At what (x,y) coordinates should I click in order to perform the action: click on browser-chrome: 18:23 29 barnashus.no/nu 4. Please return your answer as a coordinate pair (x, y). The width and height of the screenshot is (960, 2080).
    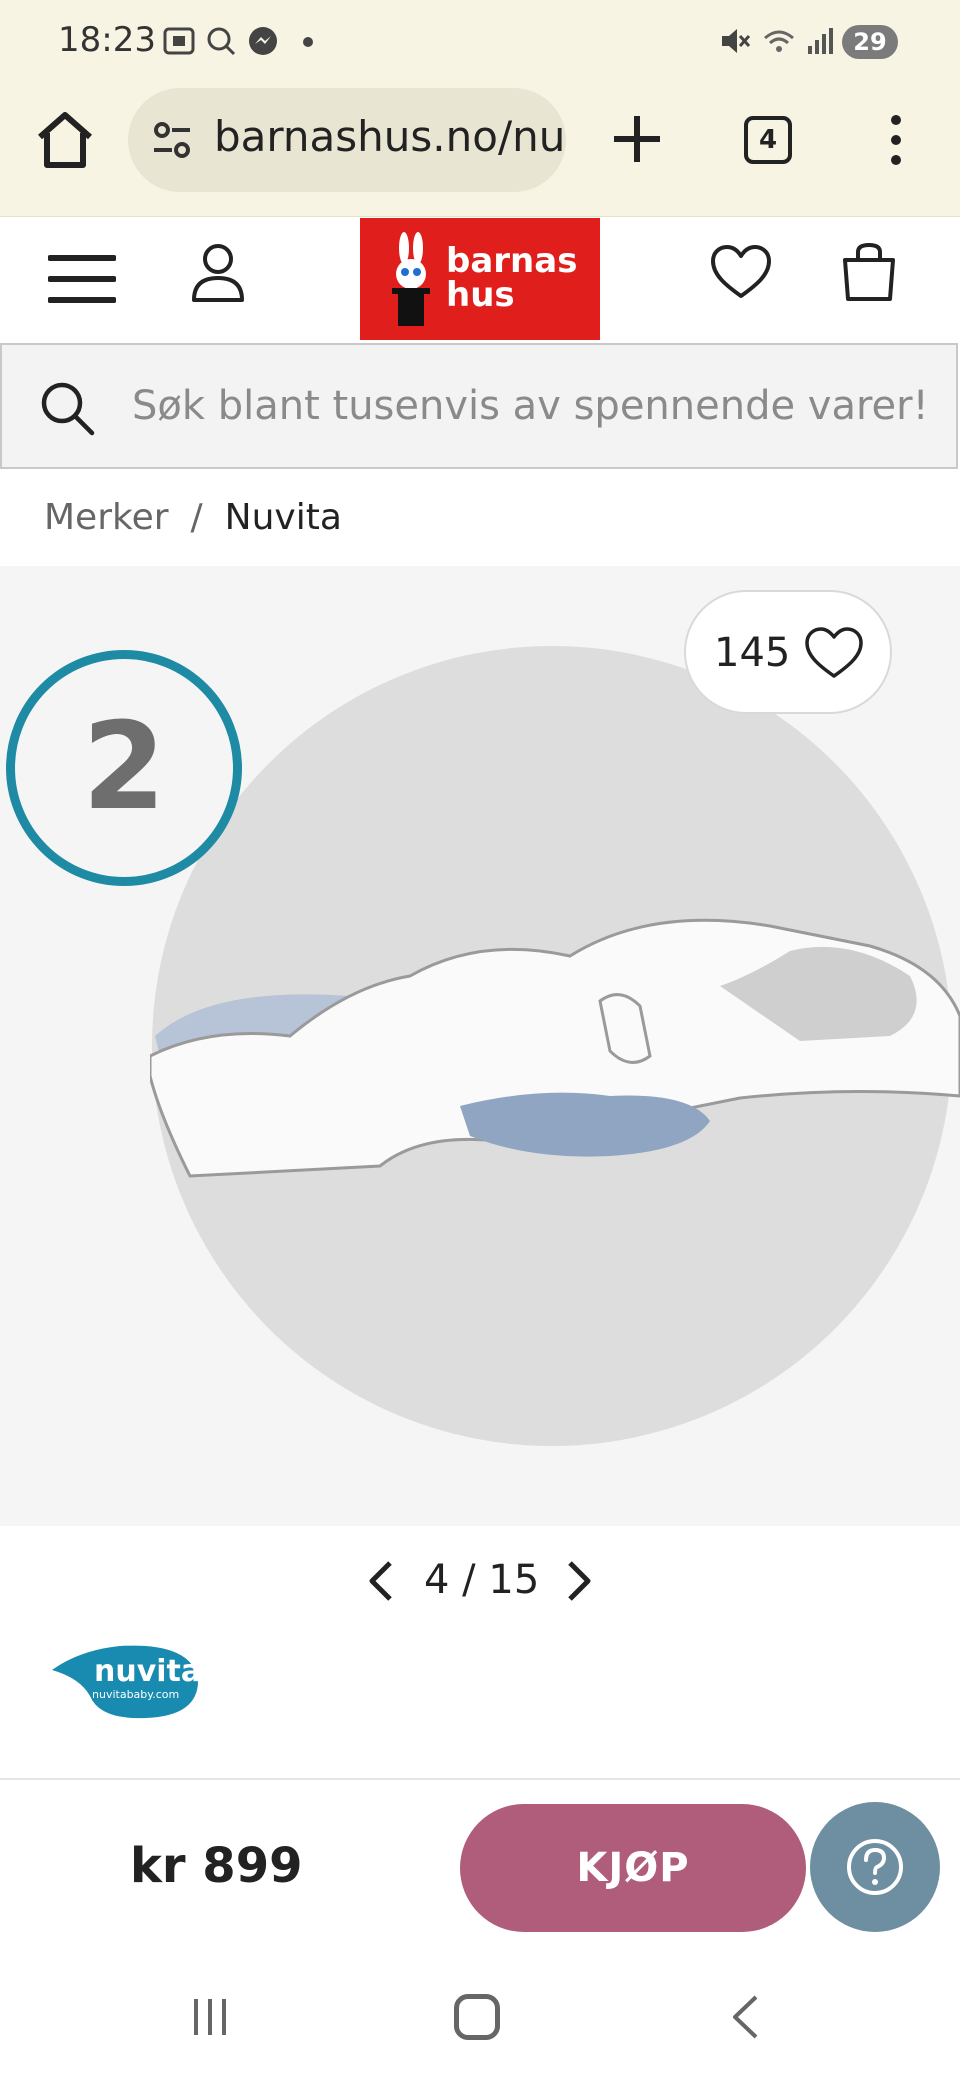
    Looking at the image, I should click on (480, 108).